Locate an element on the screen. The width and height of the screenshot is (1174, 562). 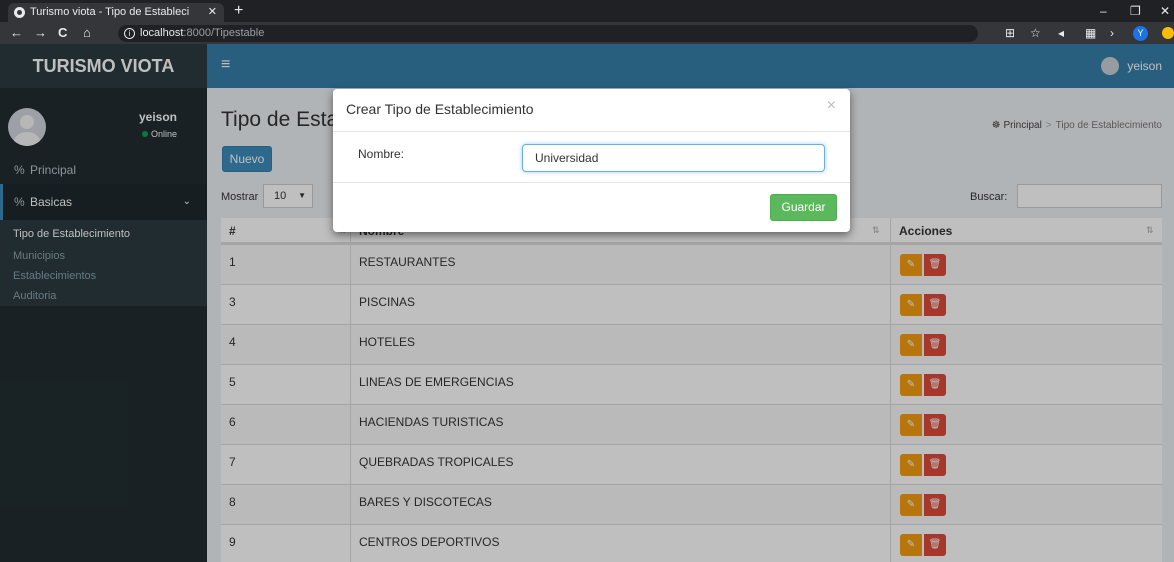
minimize-icon: – is located at coordinates (1103, 11).